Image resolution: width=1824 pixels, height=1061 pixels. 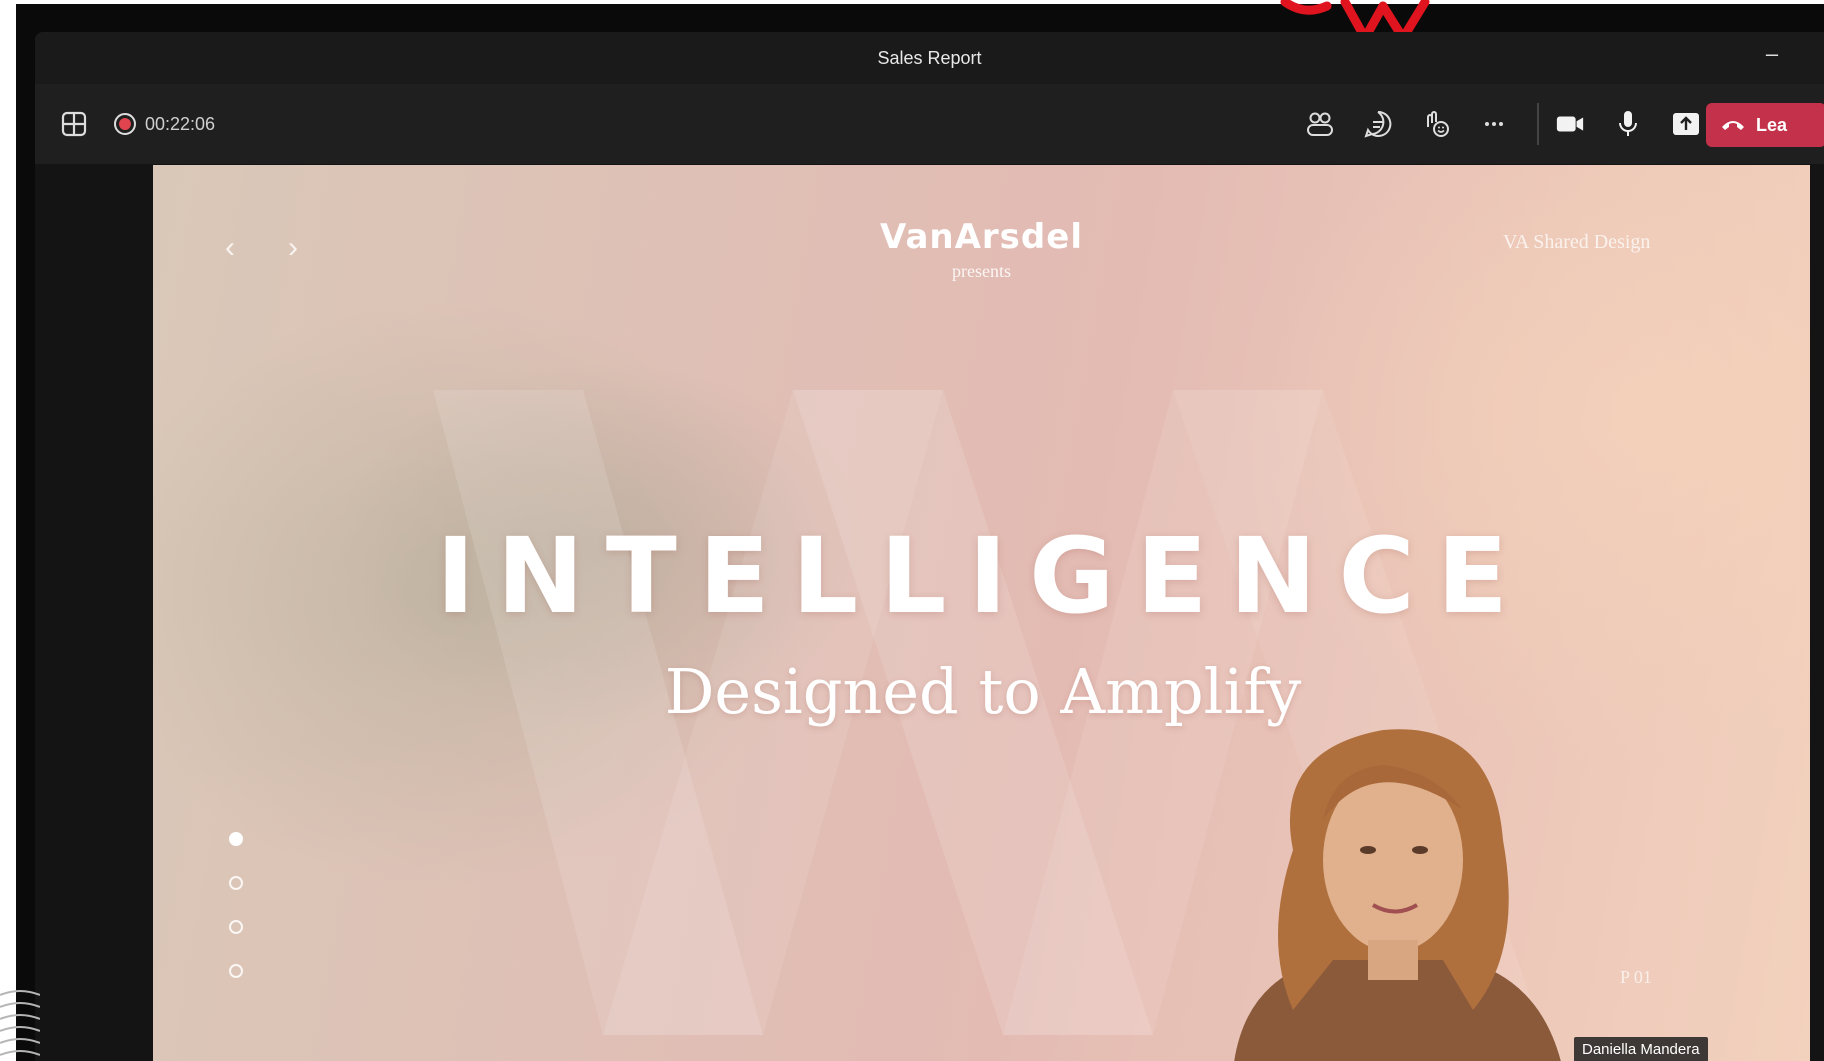 I want to click on title-bar: Sales Report –, so click(x=929, y=58).